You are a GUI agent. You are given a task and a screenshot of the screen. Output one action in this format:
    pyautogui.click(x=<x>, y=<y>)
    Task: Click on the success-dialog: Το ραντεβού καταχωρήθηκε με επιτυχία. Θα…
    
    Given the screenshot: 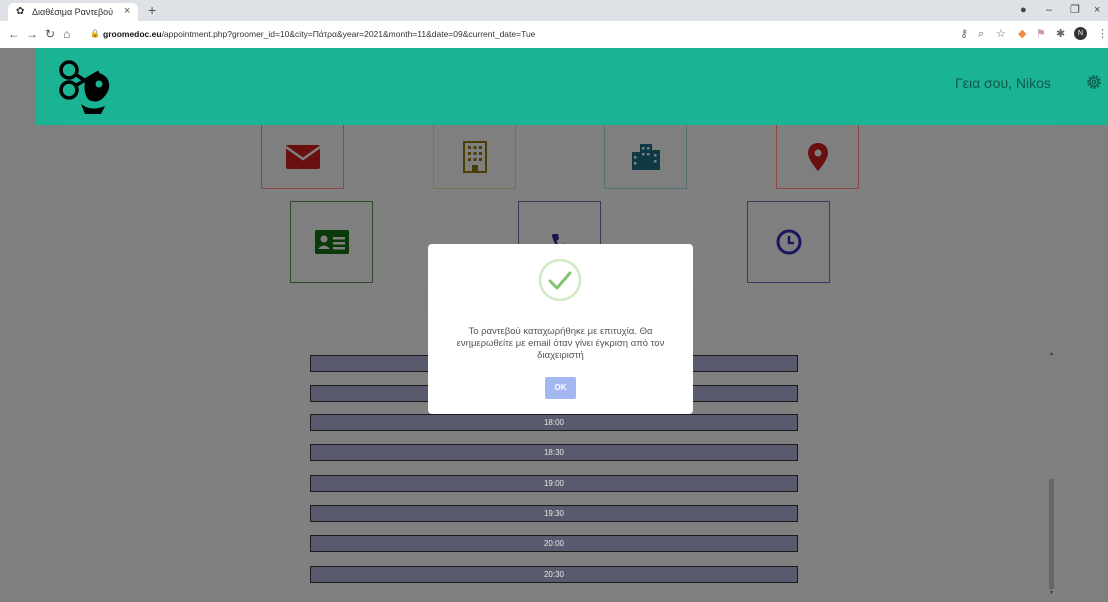 What is the action you would take?
    pyautogui.click(x=560, y=329)
    